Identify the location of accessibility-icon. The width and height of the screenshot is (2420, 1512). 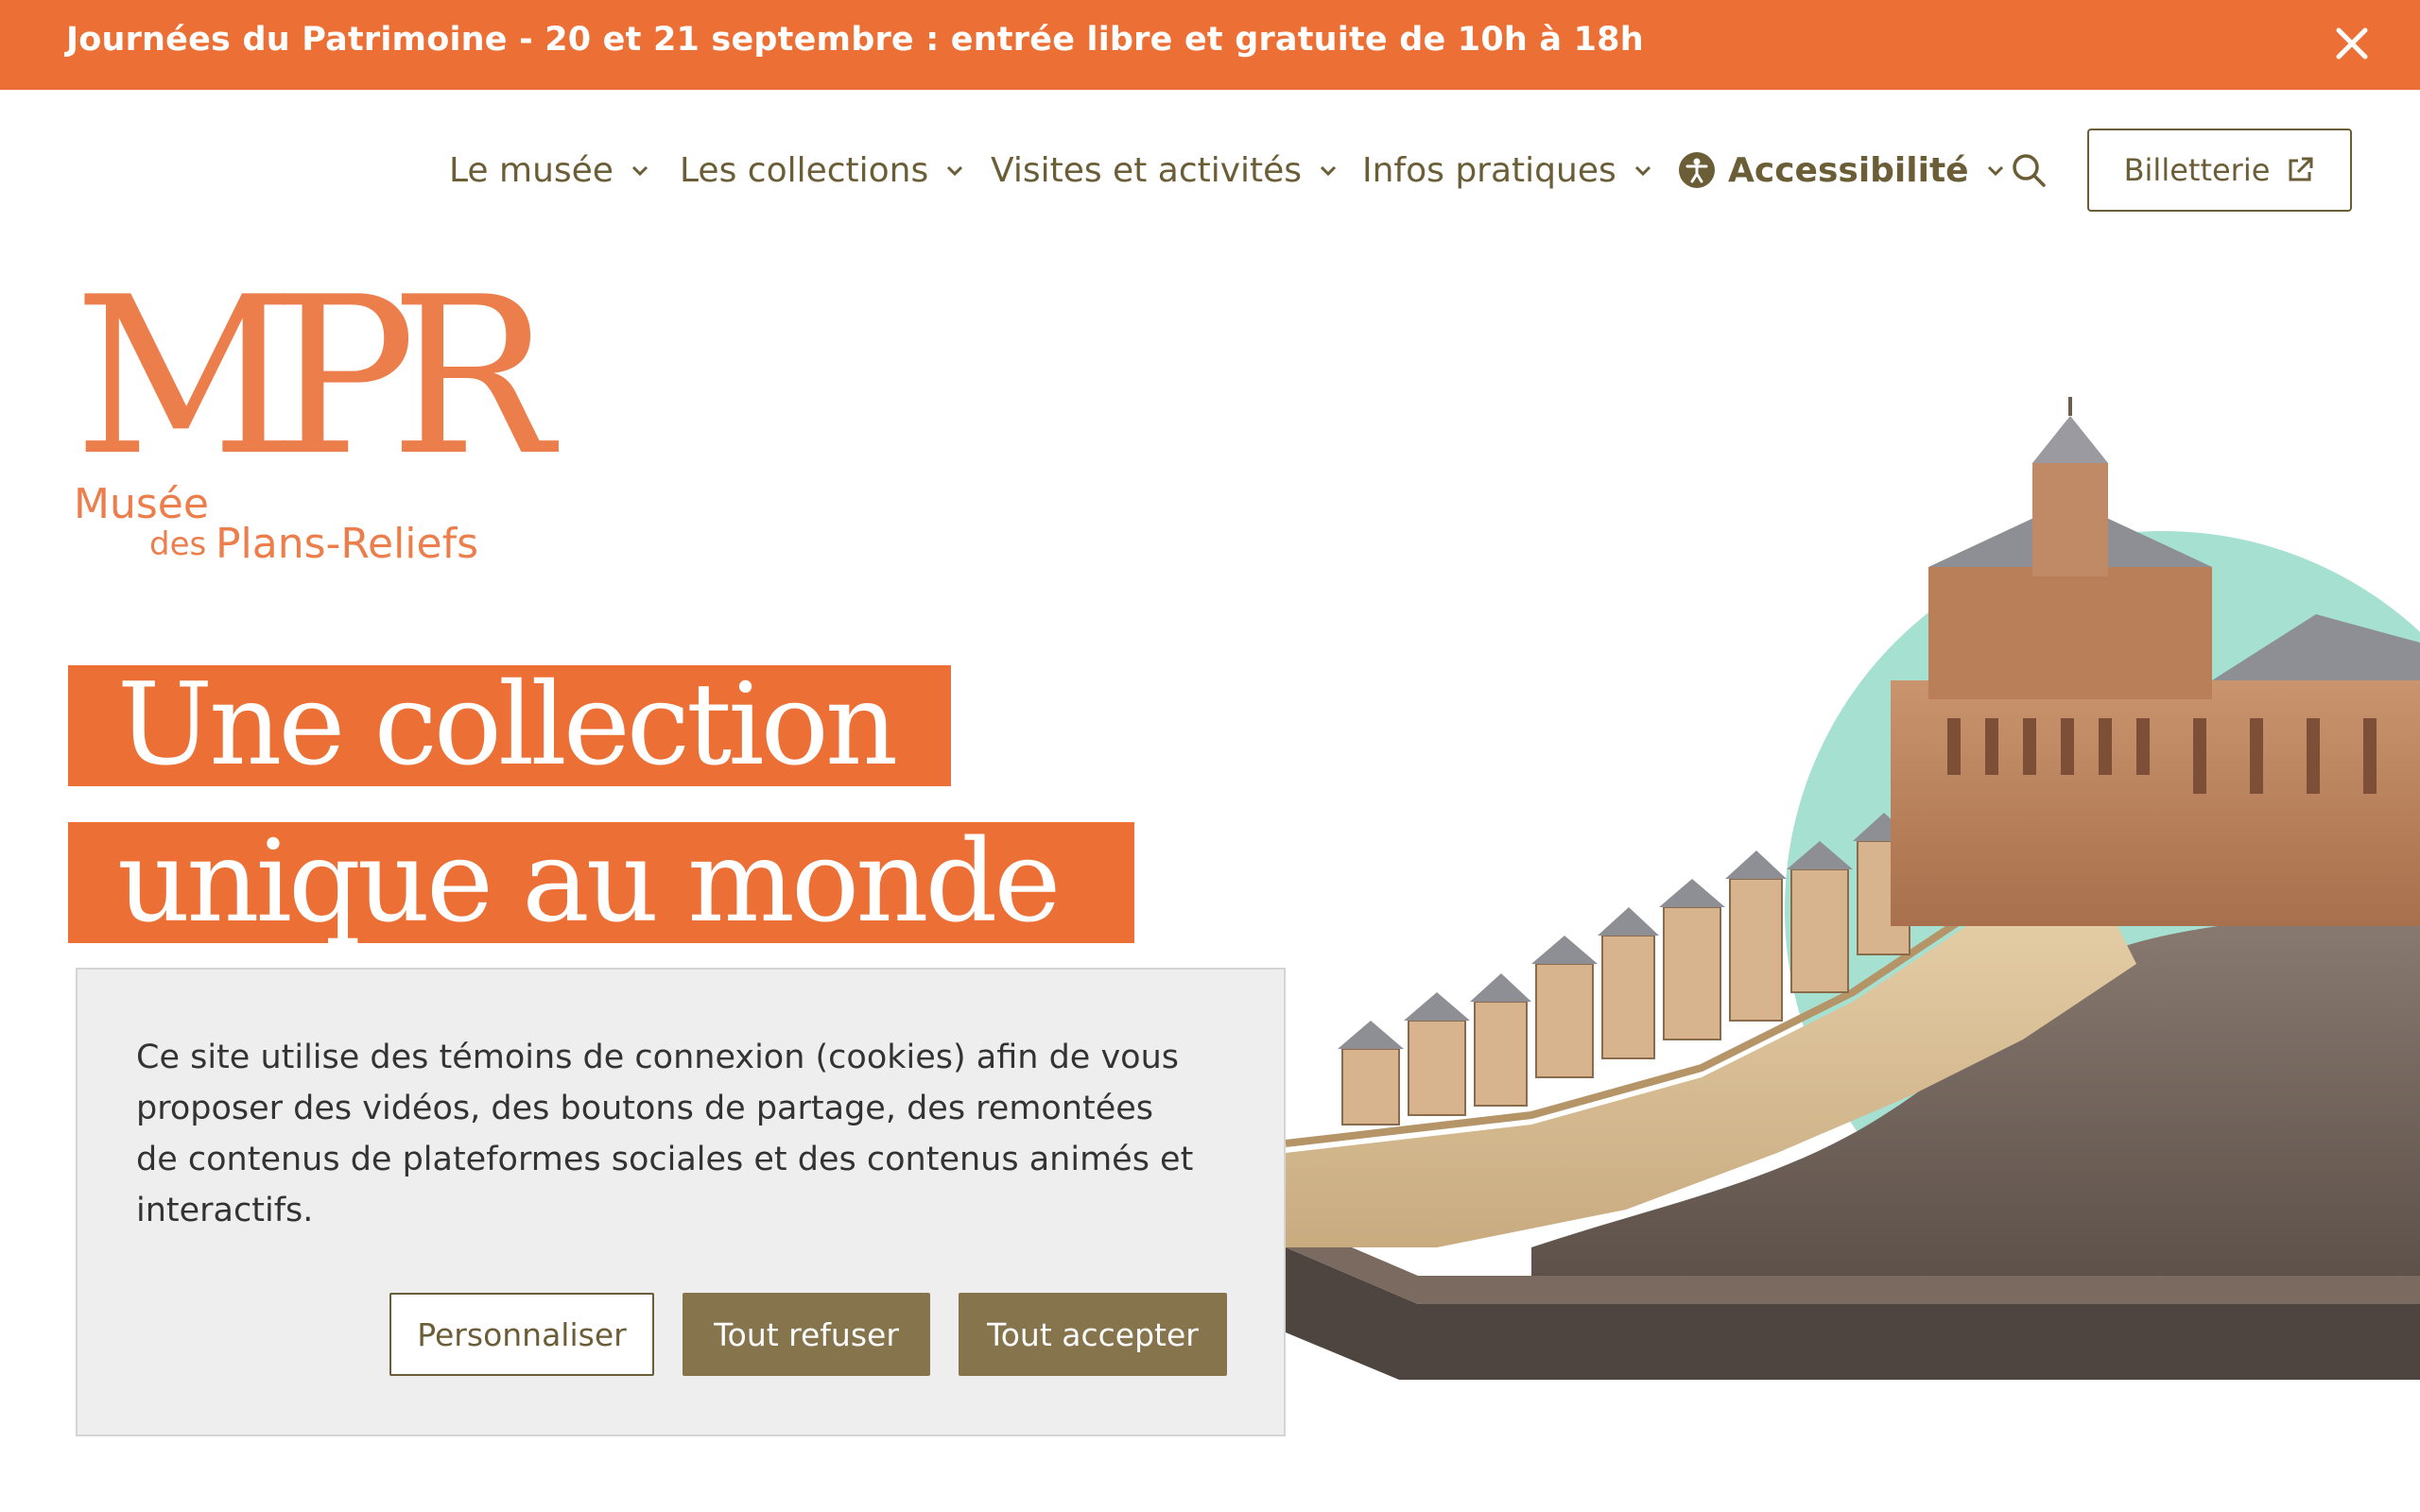
(1697, 170).